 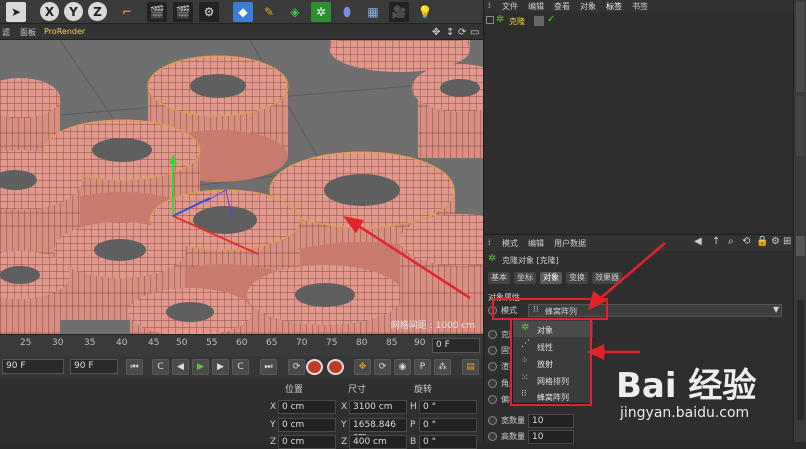 What do you see at coordinates (775, 241) in the screenshot?
I see `settings-icon: ⚙` at bounding box center [775, 241].